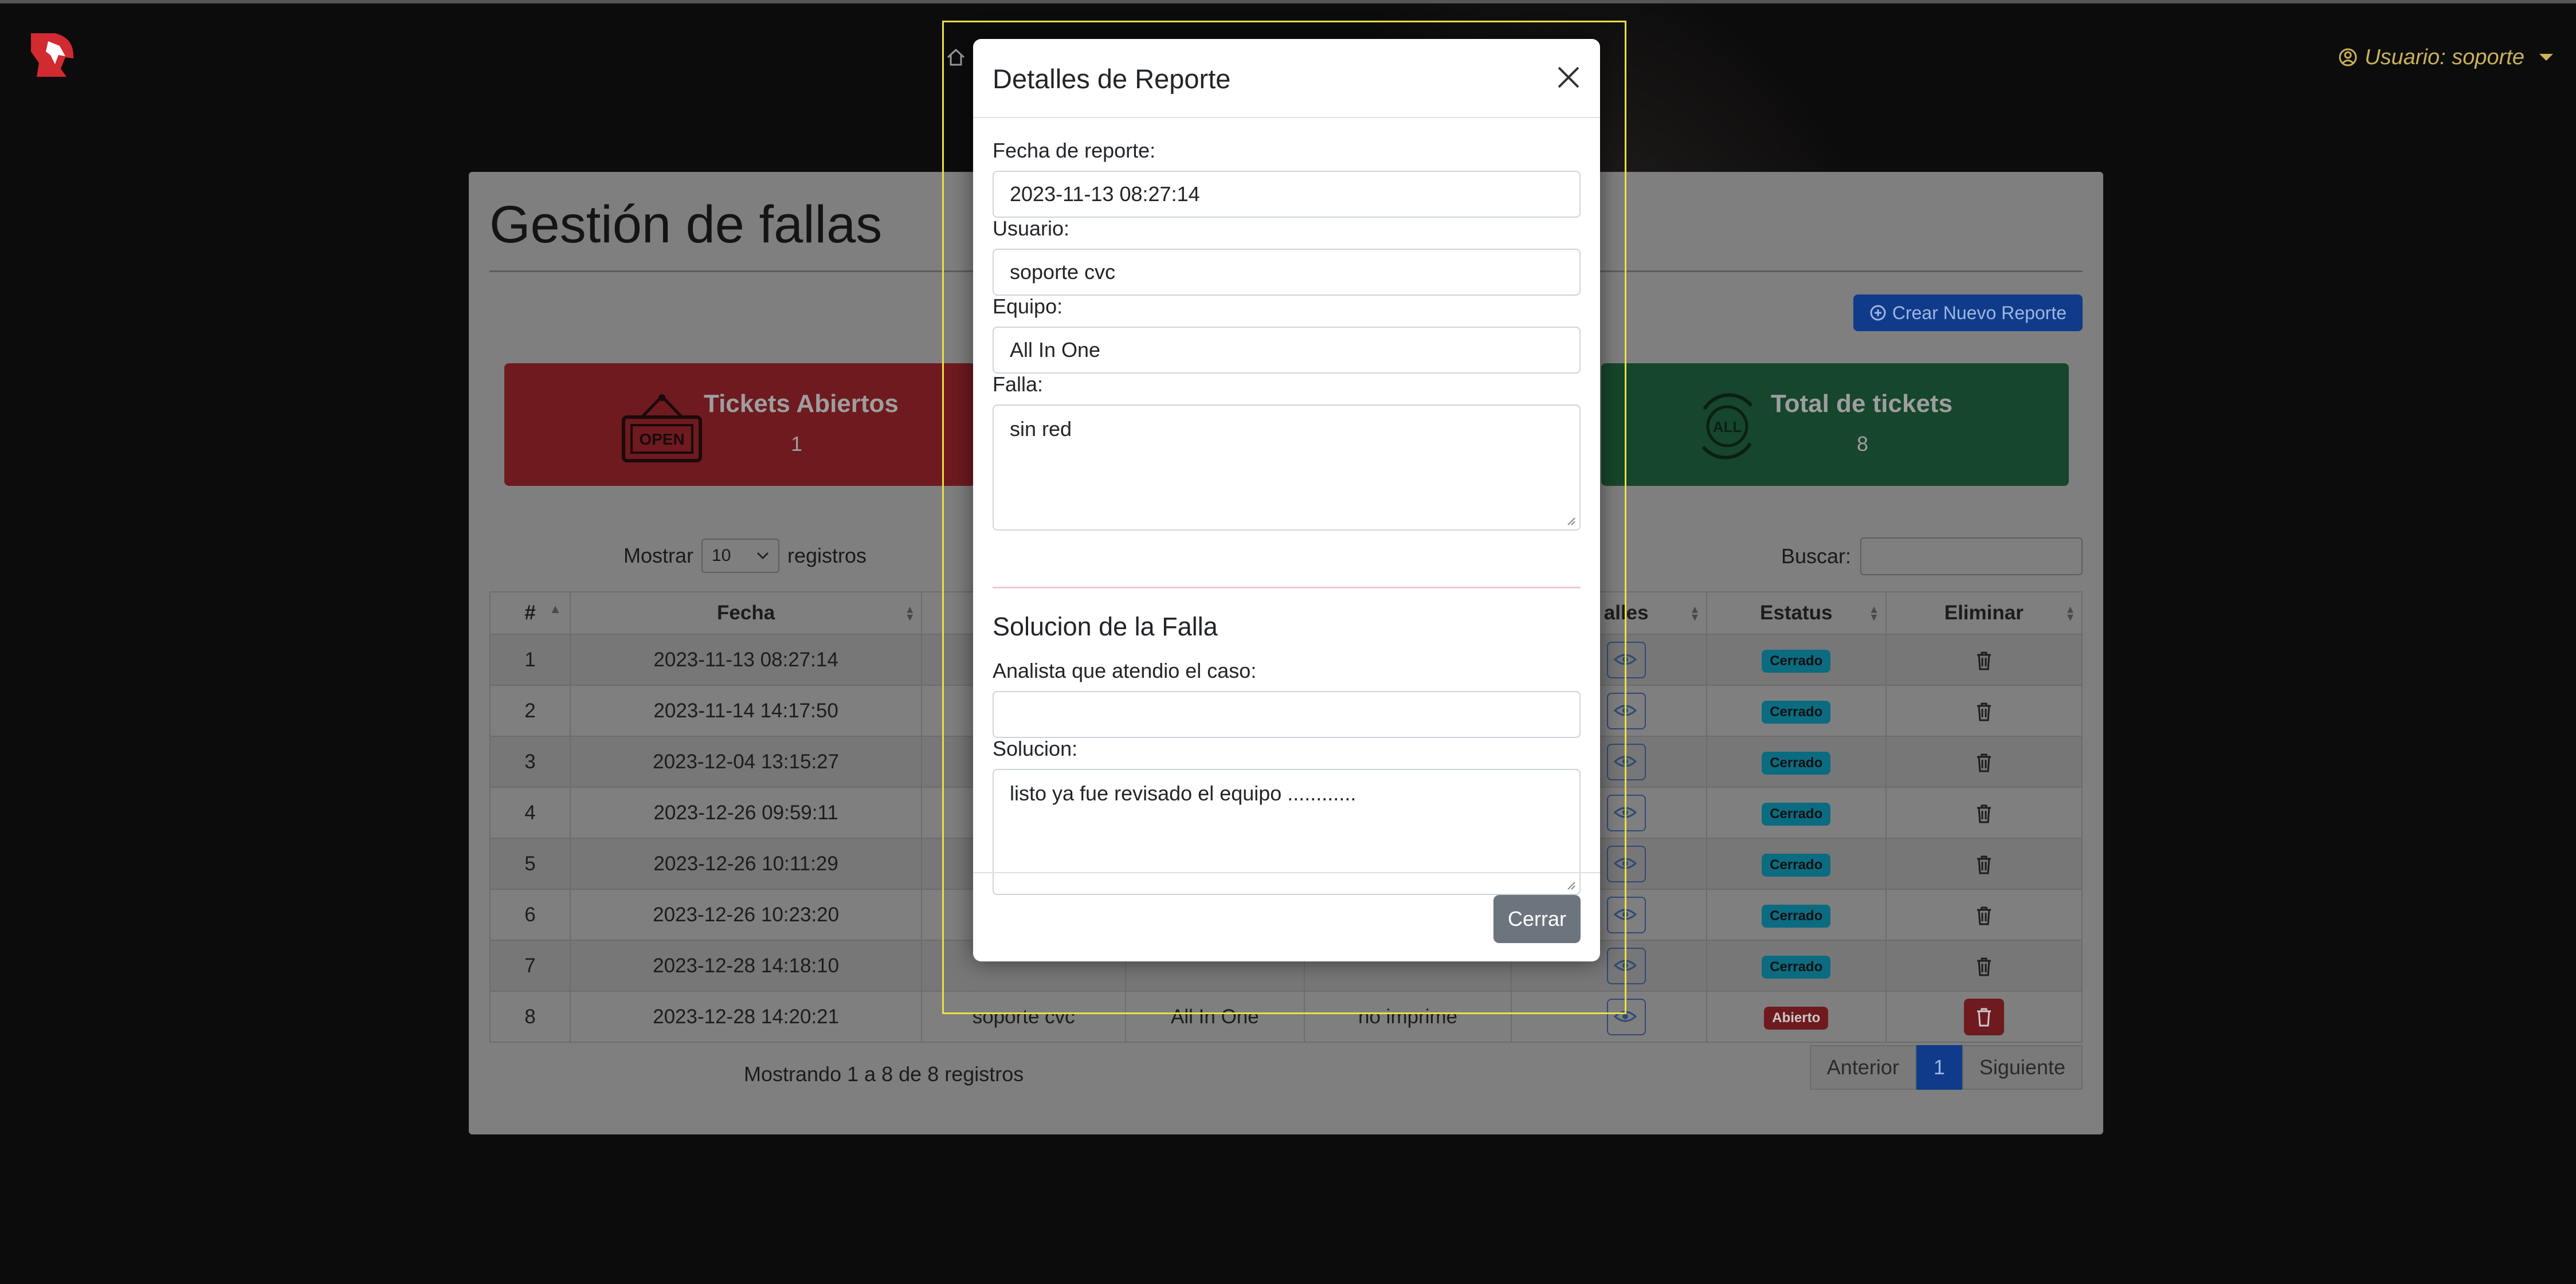 The image size is (2576, 1284). I want to click on analista-field, so click(1287, 714).